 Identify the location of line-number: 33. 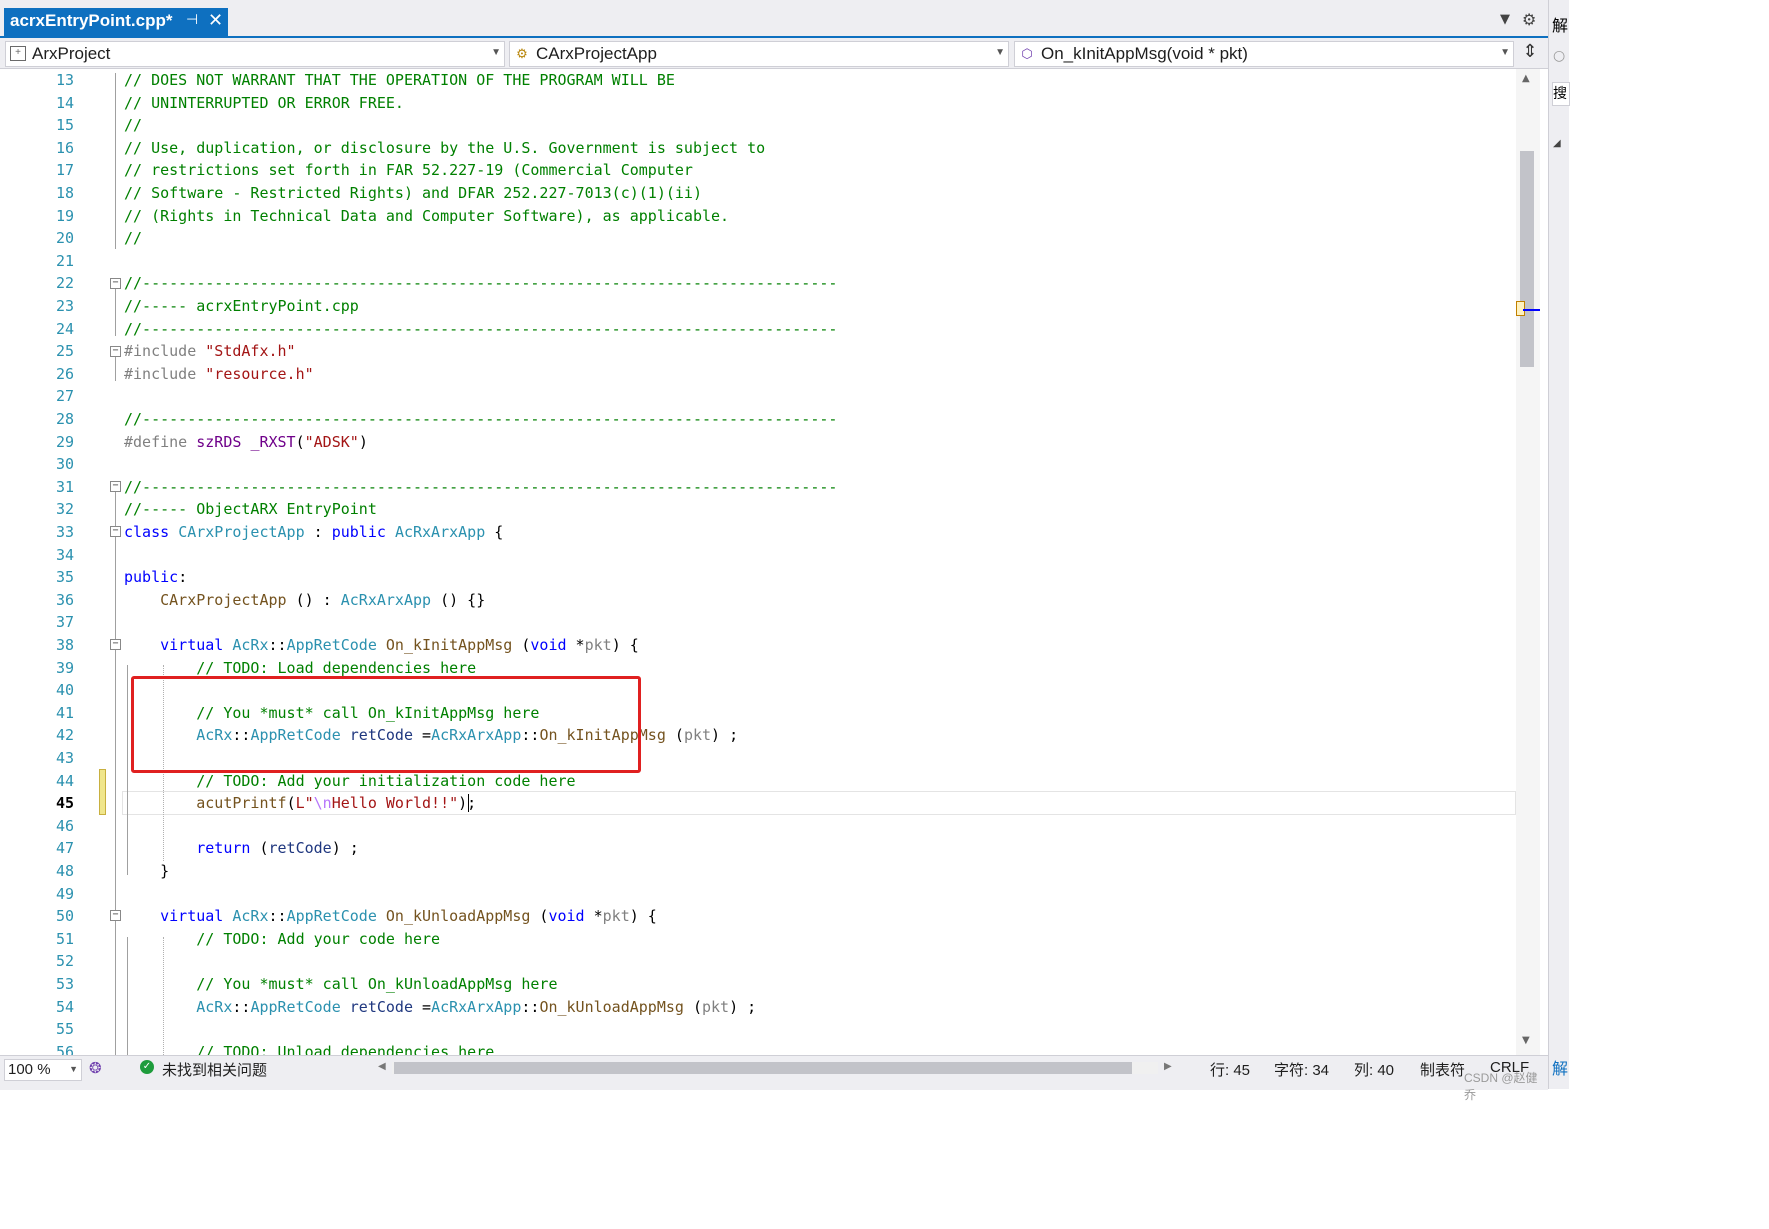
(64, 532).